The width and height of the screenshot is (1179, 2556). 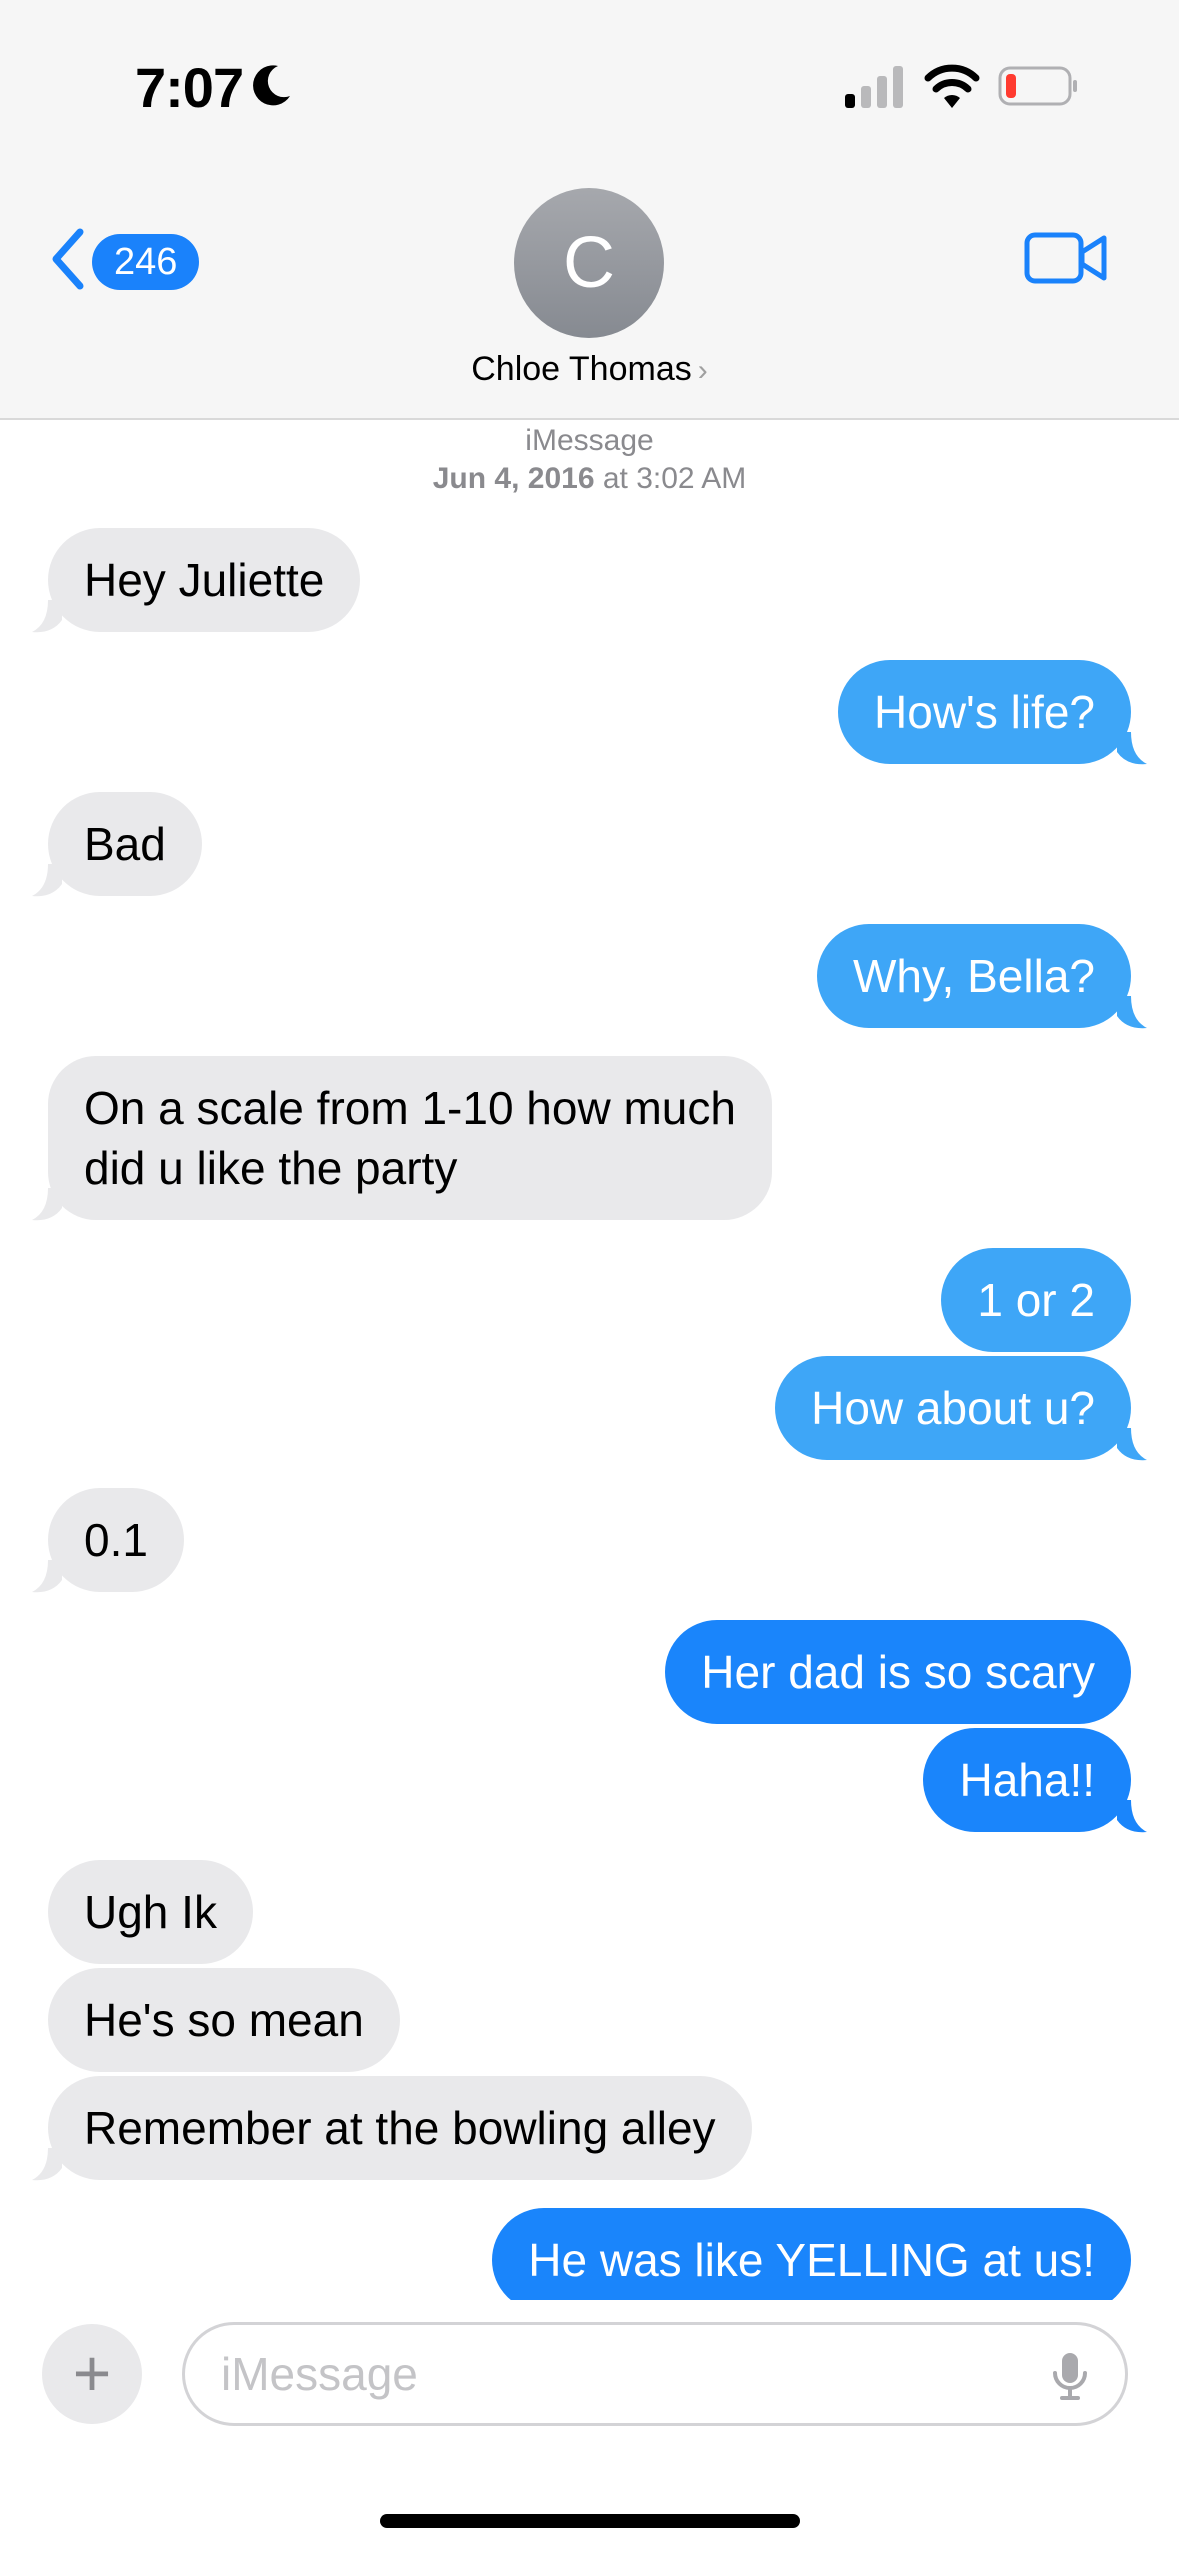 I want to click on facetime-video-icon, so click(x=1066, y=258).